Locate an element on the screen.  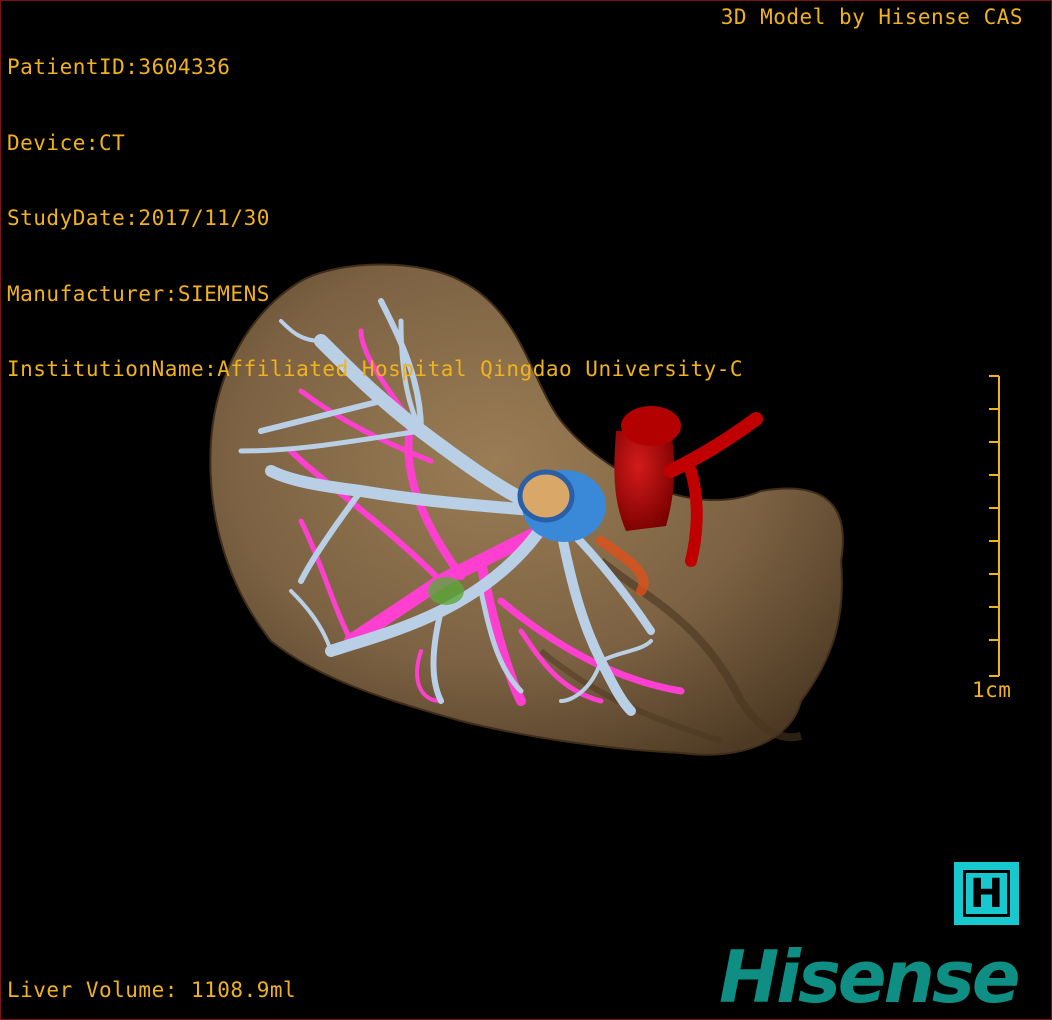
hisense-h-logo: H is located at coordinates (986, 893).